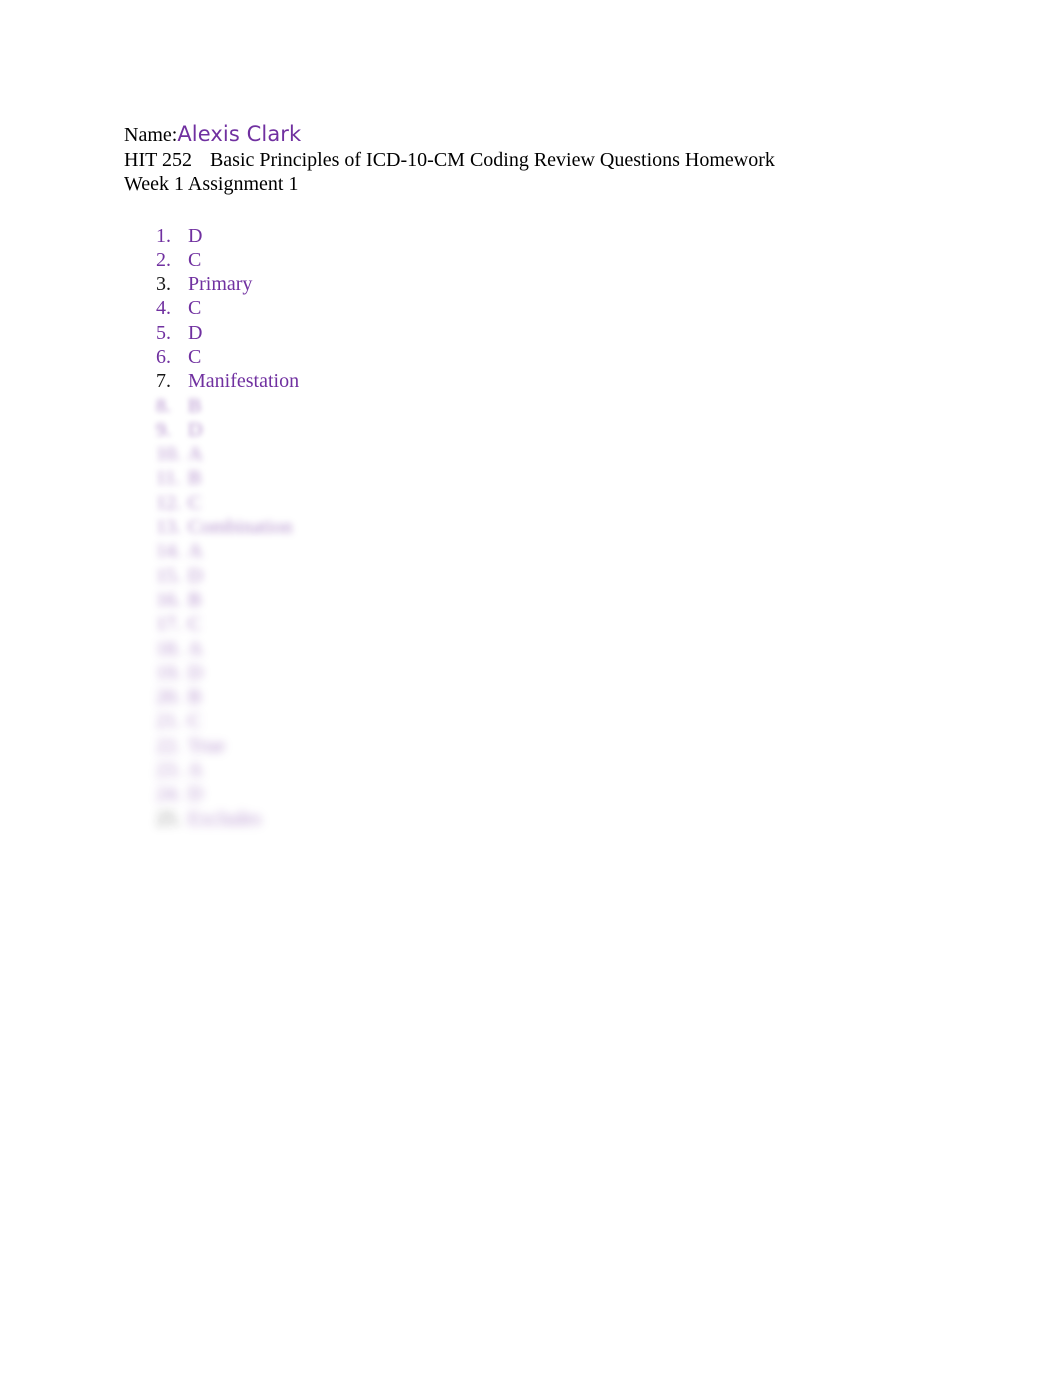  What do you see at coordinates (163, 259) in the screenshot?
I see `list-item-number: 2.` at bounding box center [163, 259].